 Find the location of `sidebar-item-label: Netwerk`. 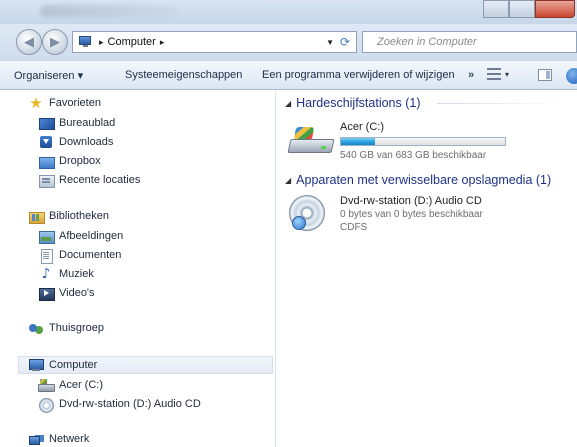

sidebar-item-label: Netwerk is located at coordinates (69, 439).